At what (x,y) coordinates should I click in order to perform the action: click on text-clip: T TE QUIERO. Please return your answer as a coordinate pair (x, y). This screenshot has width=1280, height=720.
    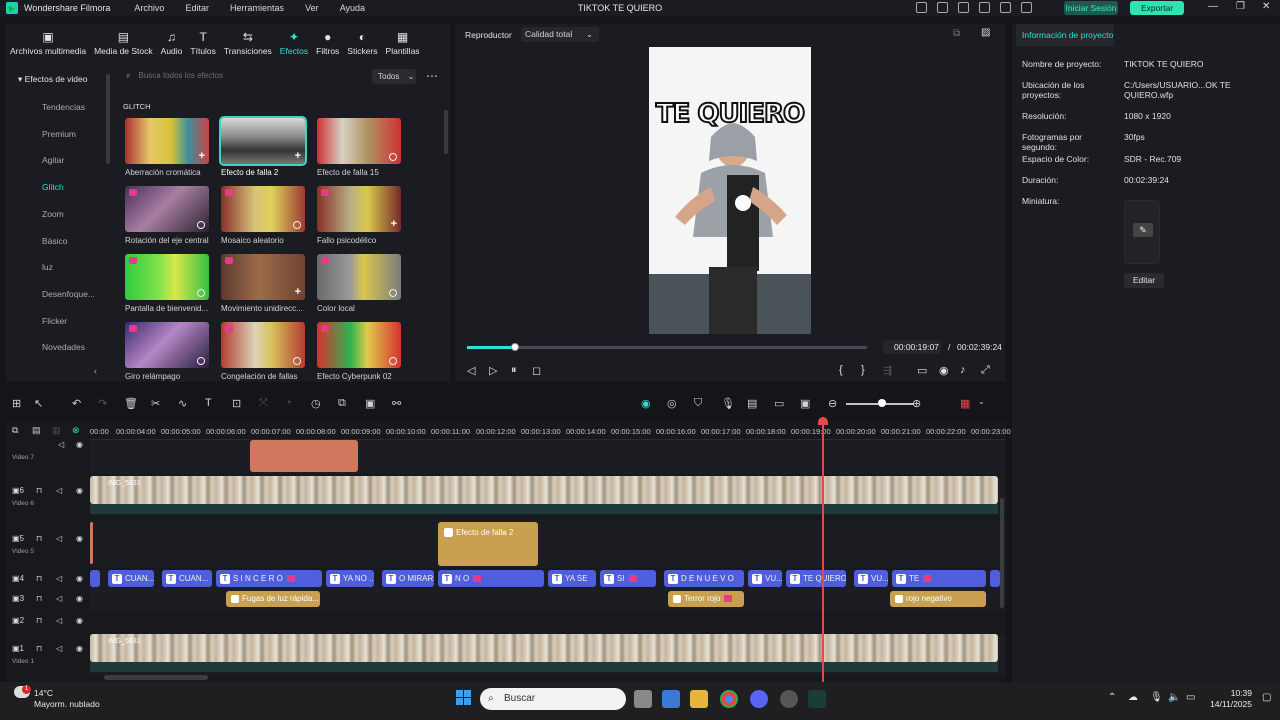
    Looking at the image, I should click on (816, 578).